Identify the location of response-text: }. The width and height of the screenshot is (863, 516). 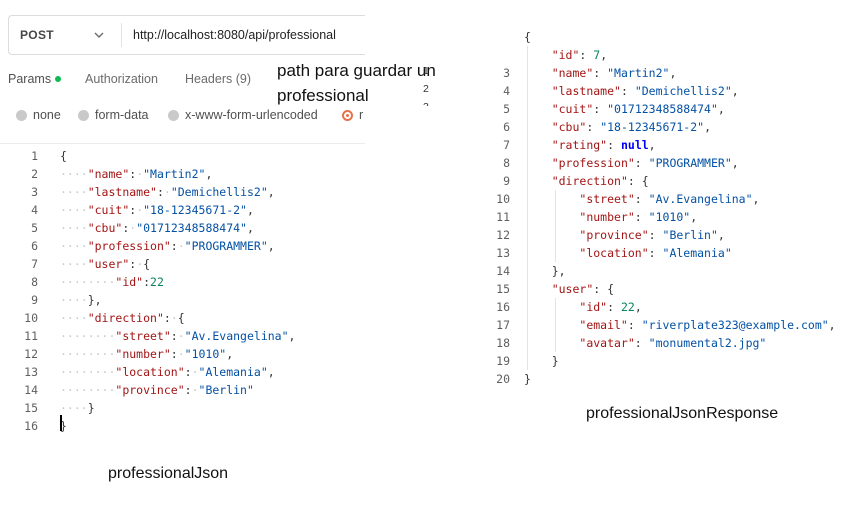
(527, 379).